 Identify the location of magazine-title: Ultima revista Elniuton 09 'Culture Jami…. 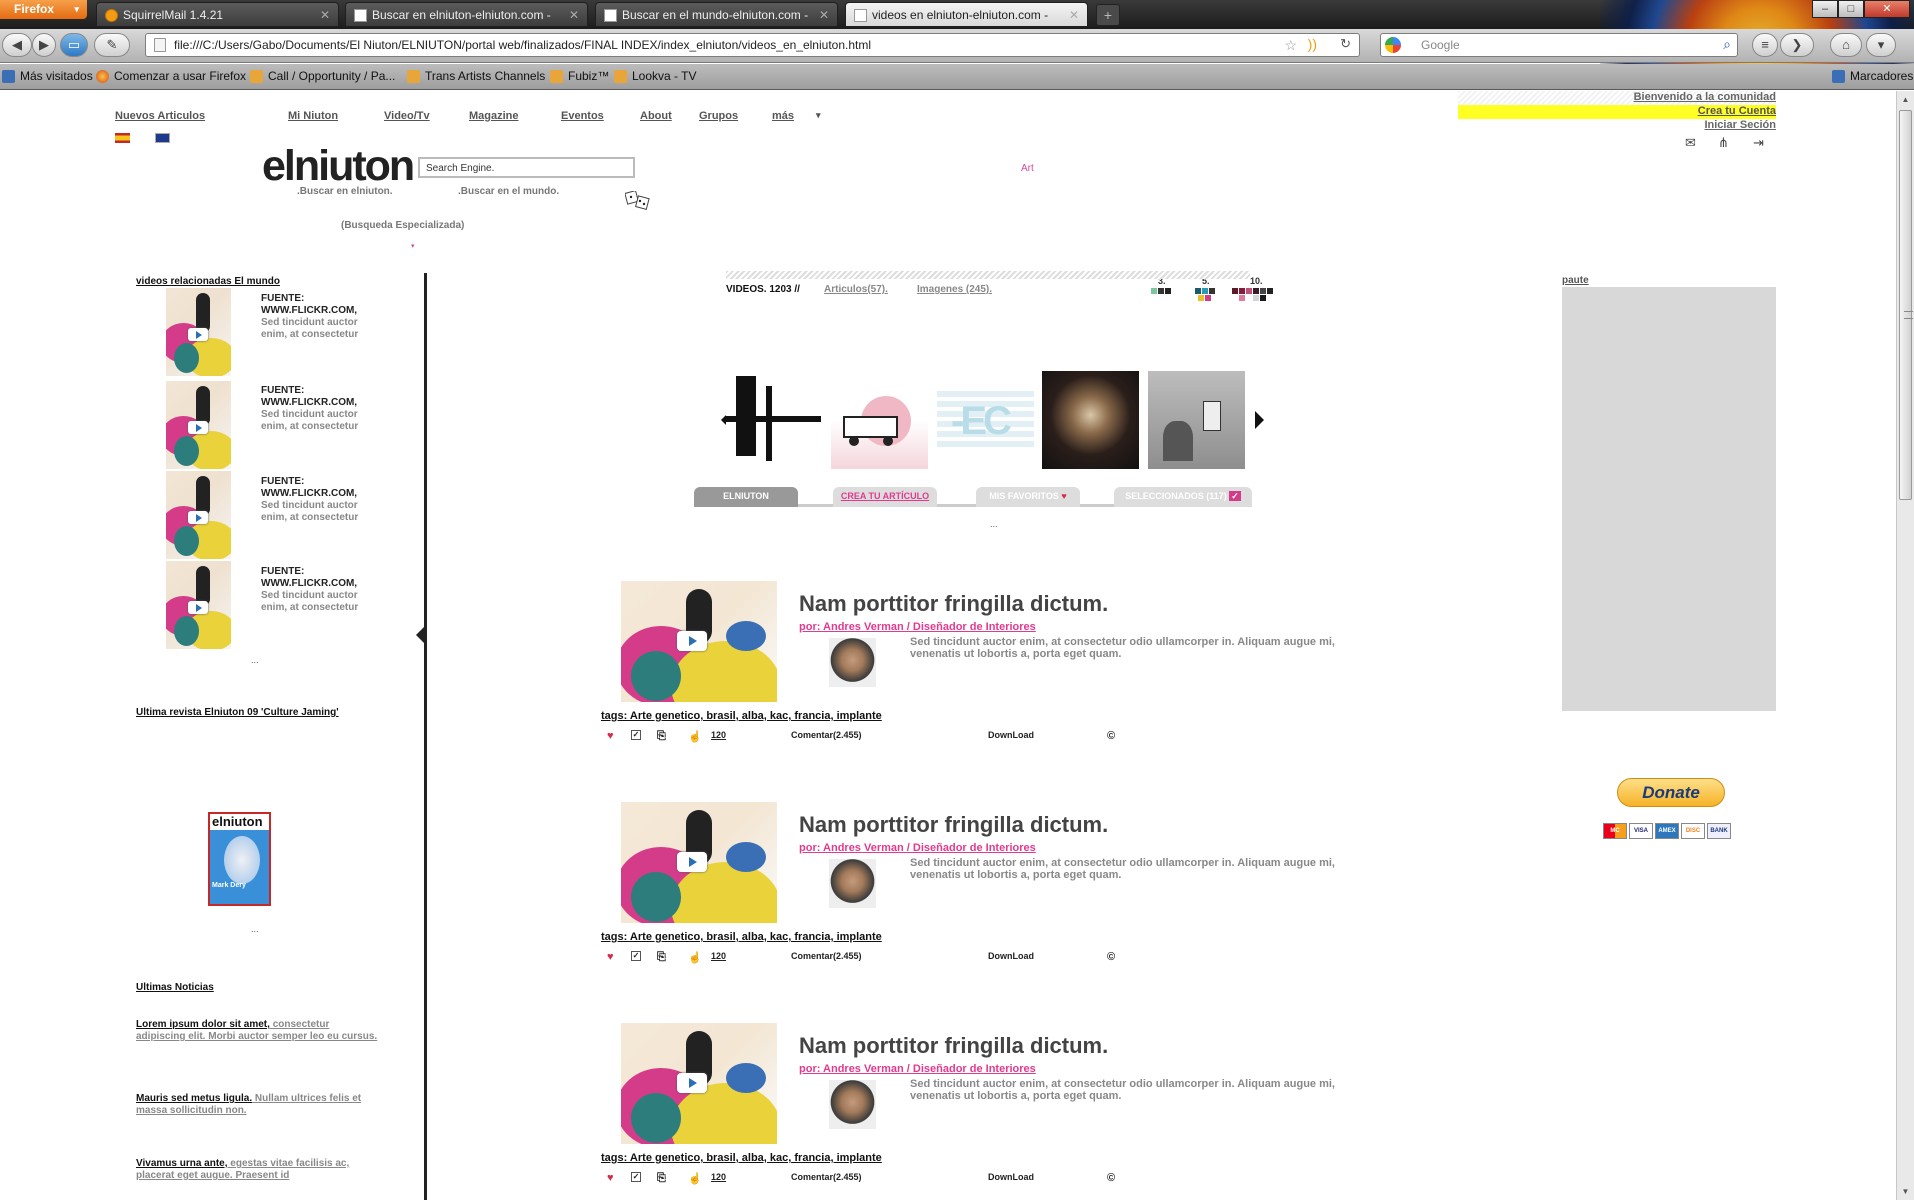
(237, 712).